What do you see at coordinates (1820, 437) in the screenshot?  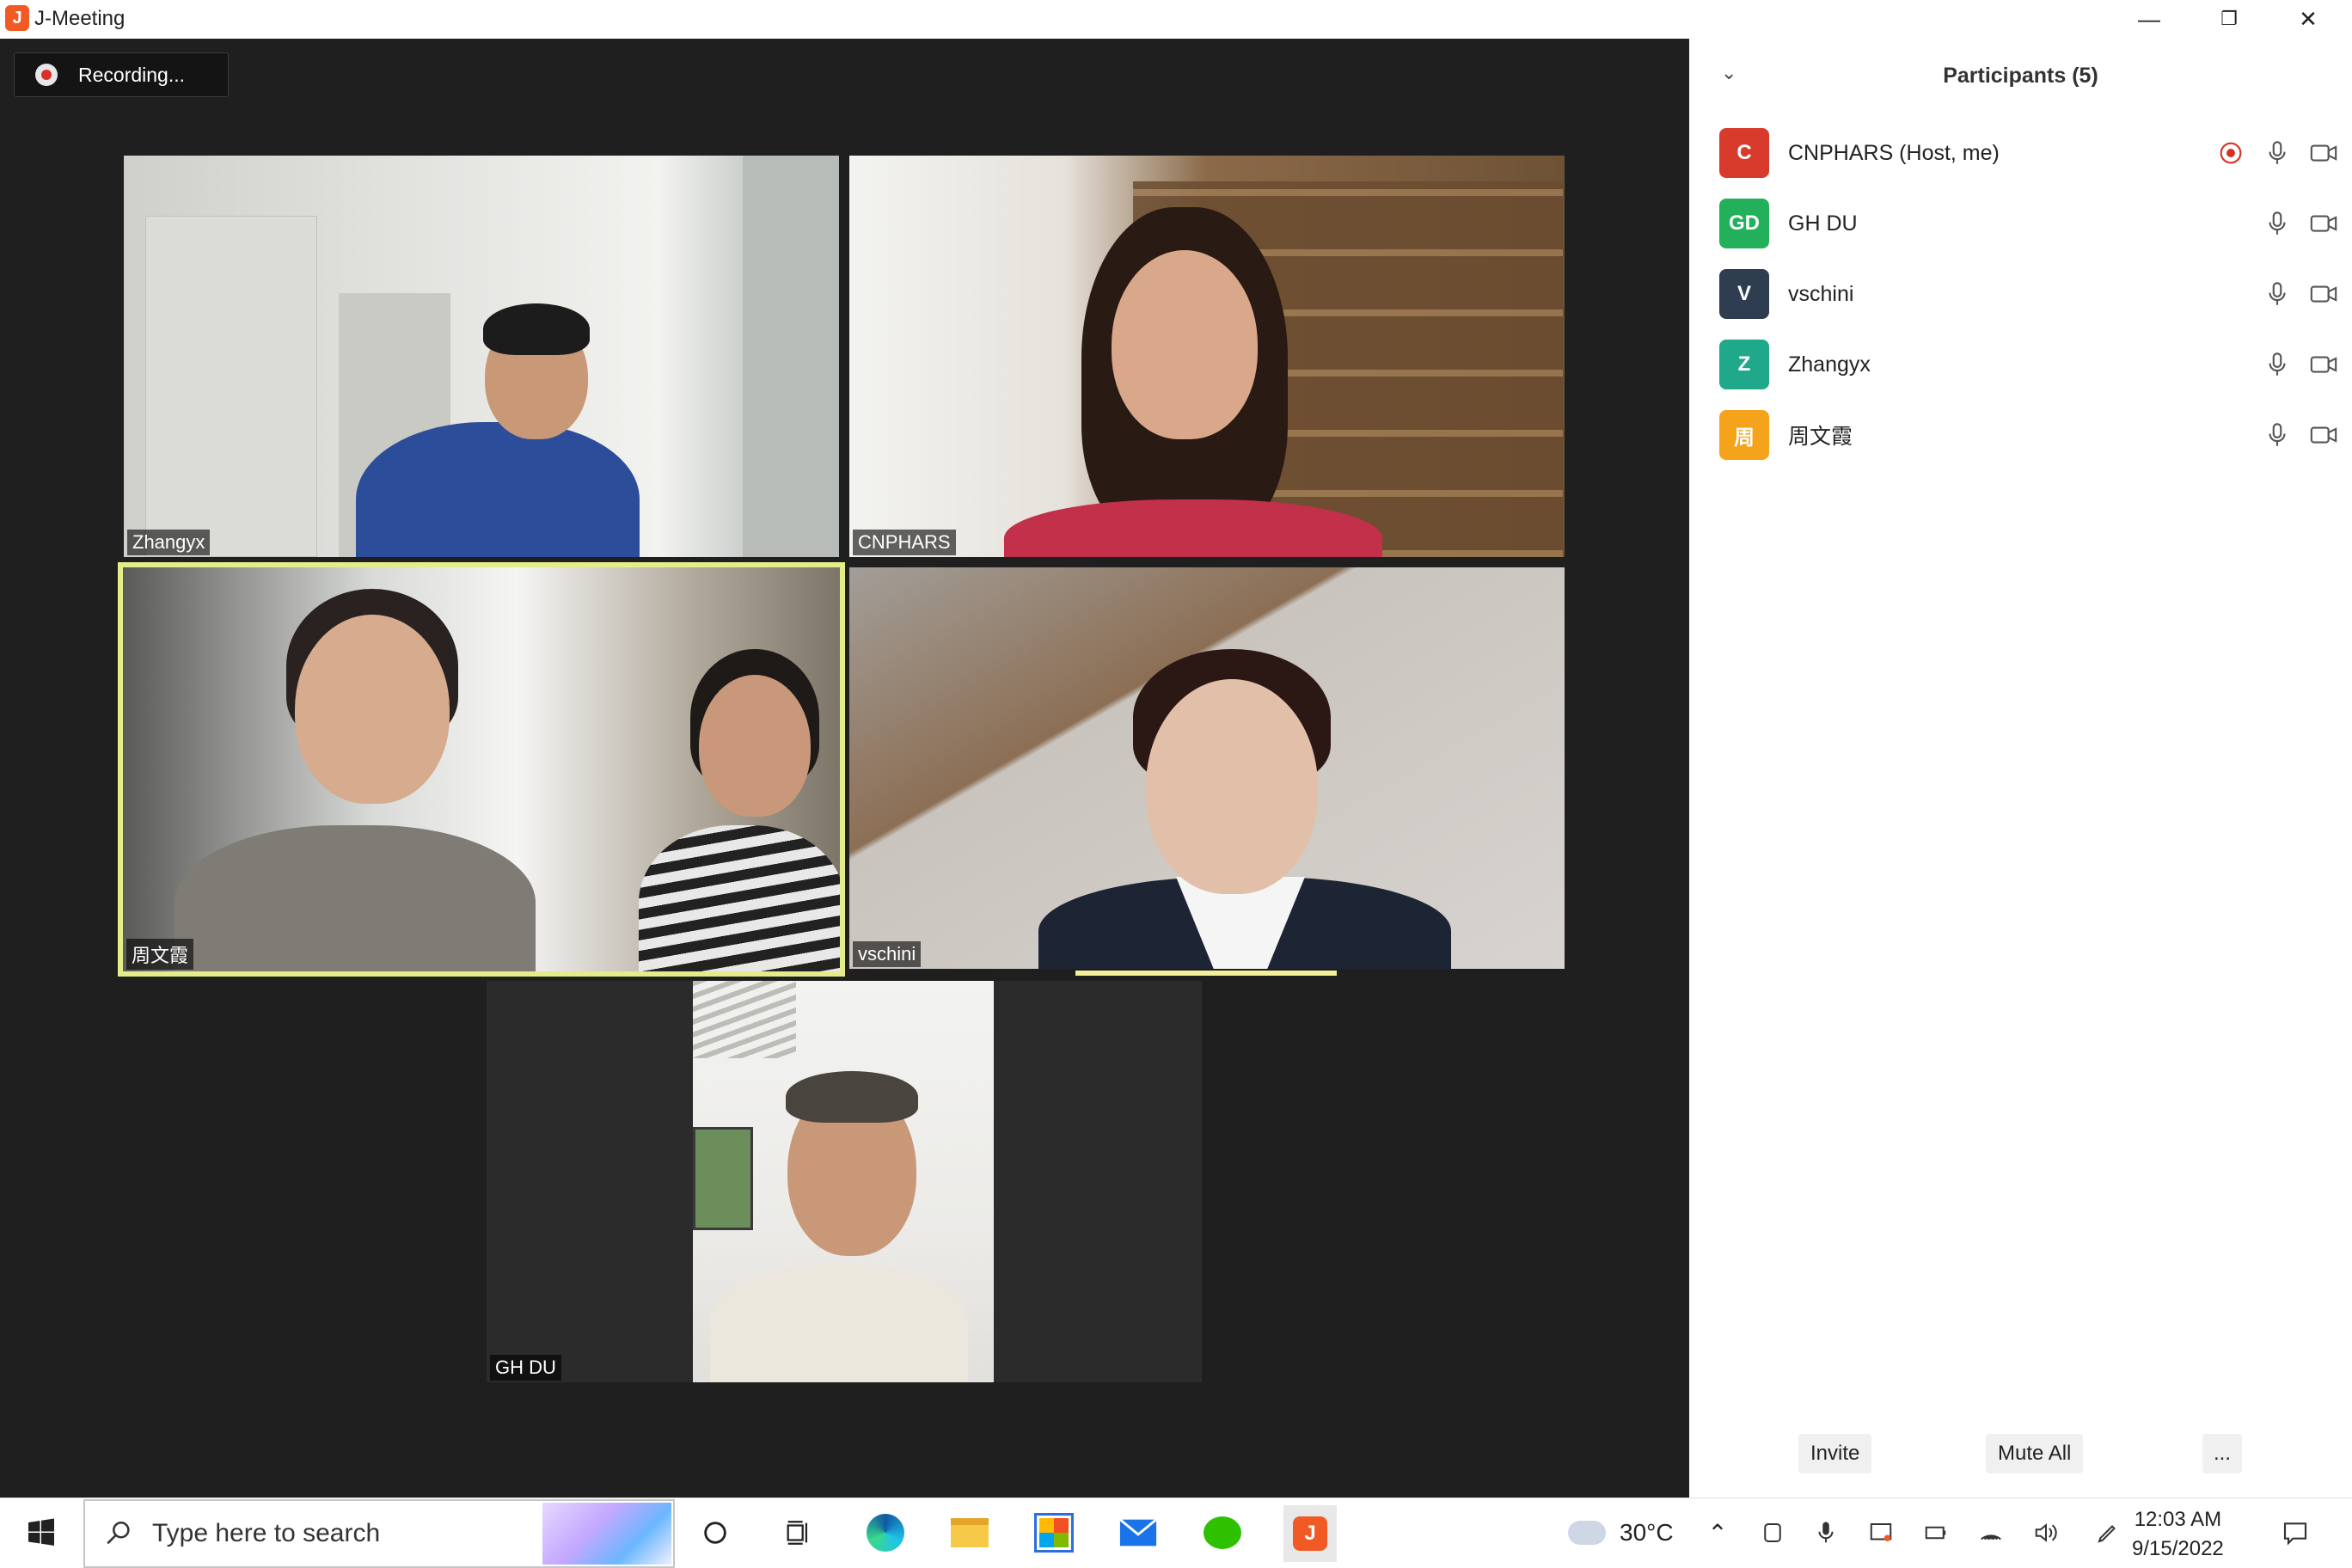 I see `participant-name: 周文霞` at bounding box center [1820, 437].